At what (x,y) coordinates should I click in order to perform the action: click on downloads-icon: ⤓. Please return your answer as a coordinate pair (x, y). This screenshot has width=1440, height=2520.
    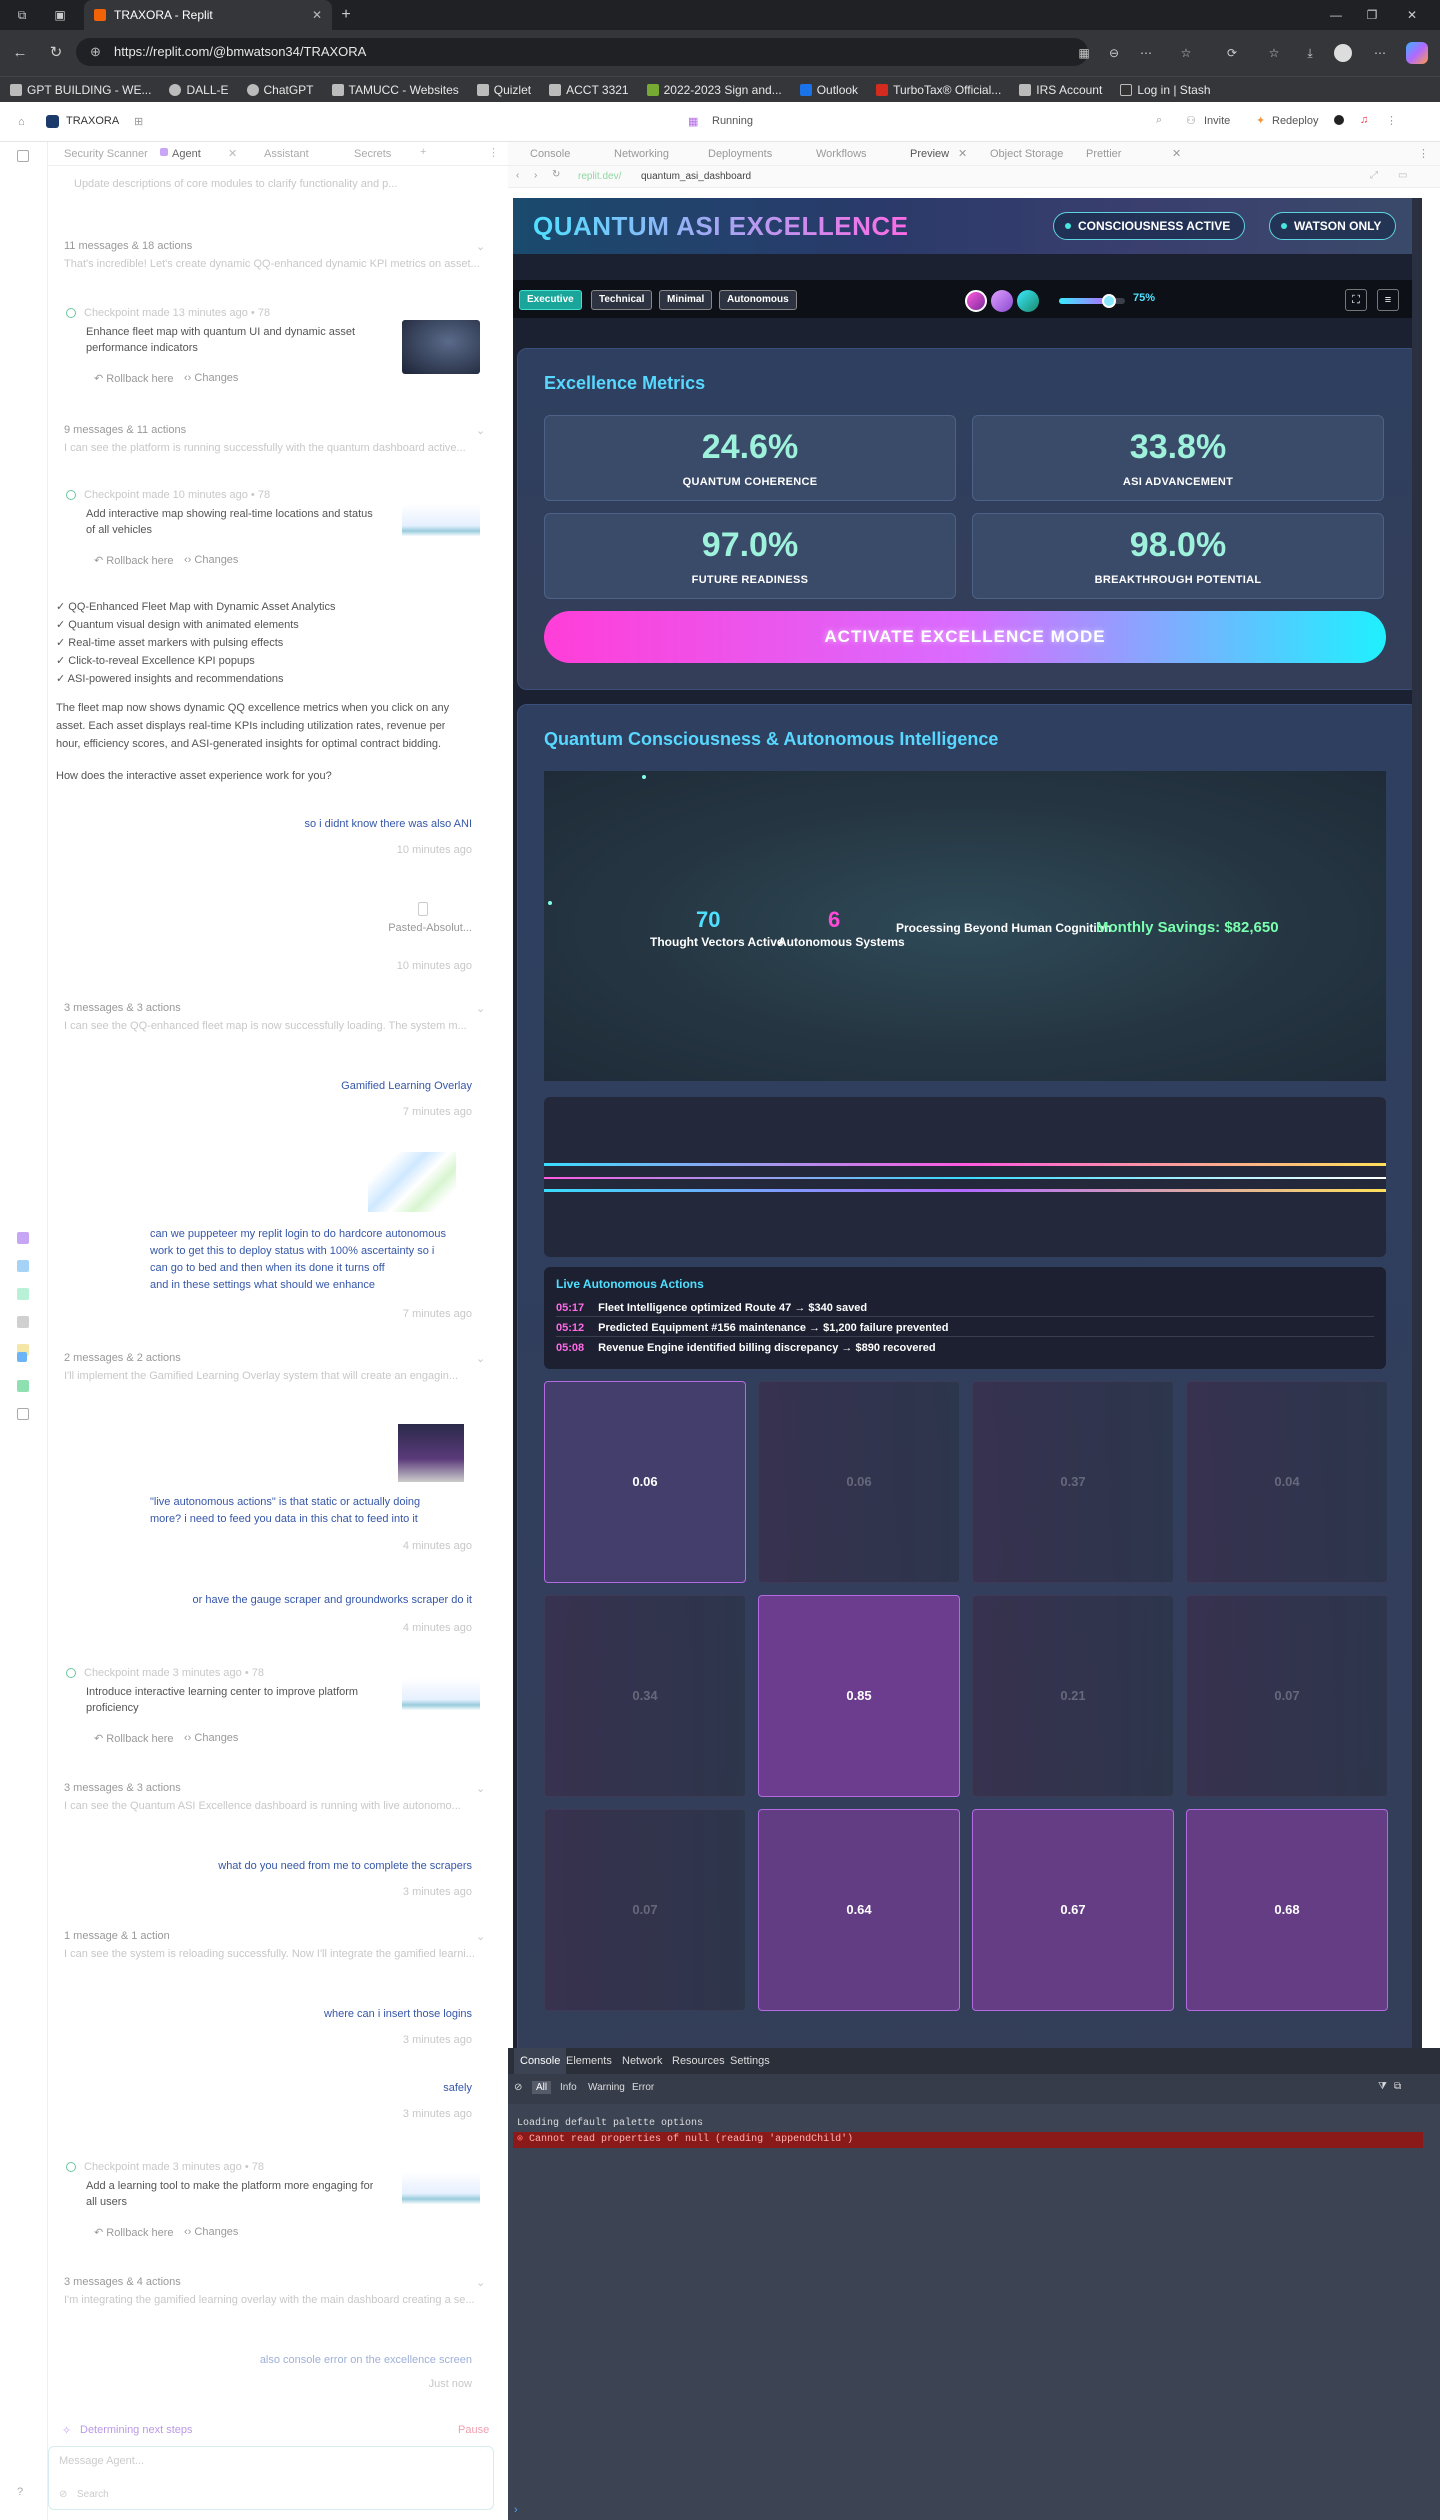
    Looking at the image, I should click on (1310, 53).